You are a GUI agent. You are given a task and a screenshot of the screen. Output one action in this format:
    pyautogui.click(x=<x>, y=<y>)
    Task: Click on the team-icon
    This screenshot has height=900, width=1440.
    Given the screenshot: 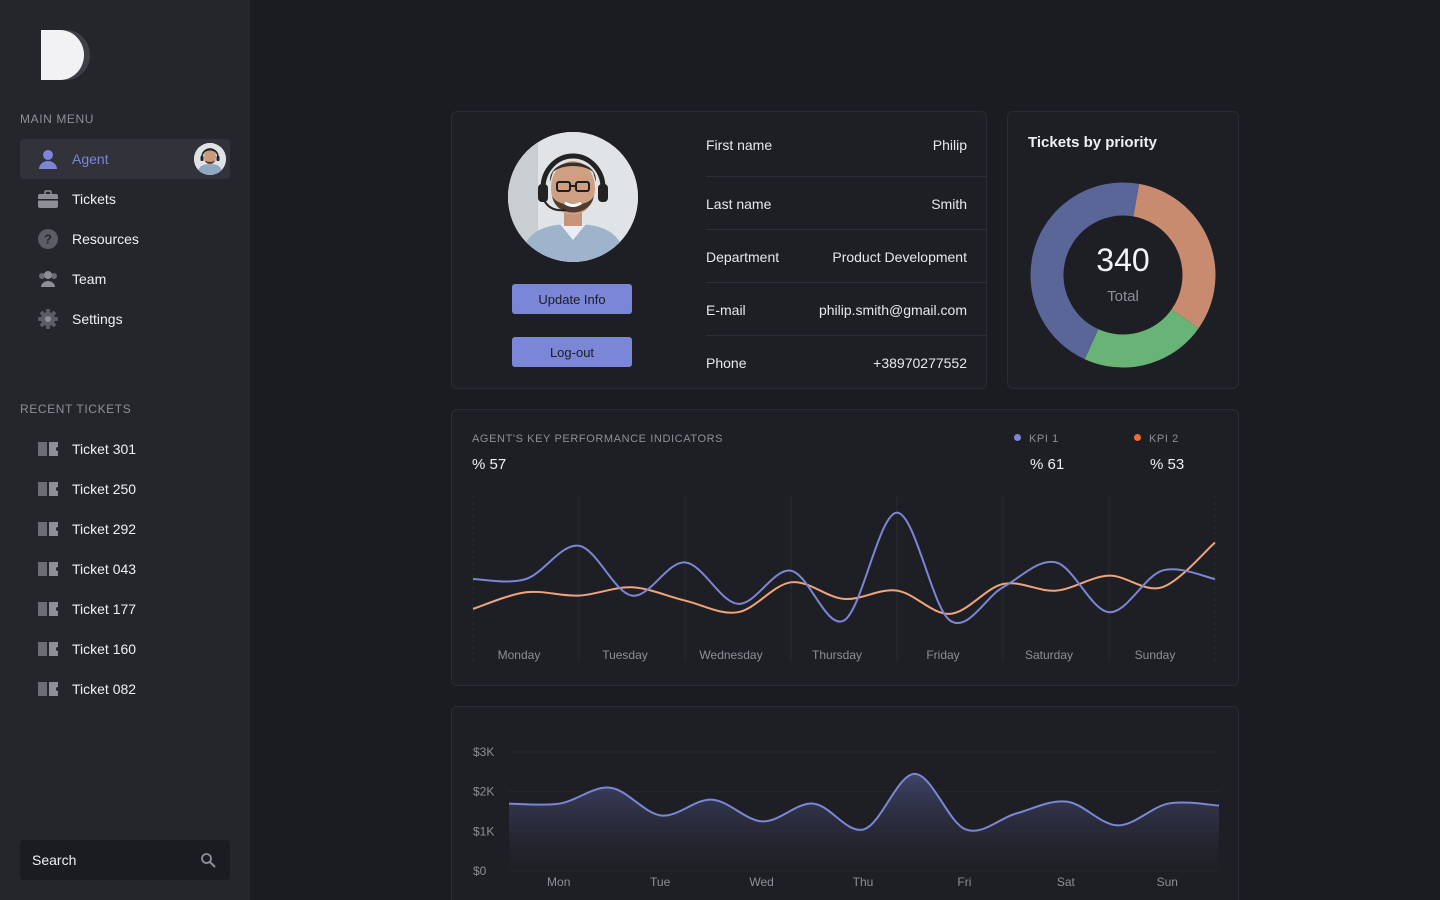 What is the action you would take?
    pyautogui.click(x=48, y=279)
    